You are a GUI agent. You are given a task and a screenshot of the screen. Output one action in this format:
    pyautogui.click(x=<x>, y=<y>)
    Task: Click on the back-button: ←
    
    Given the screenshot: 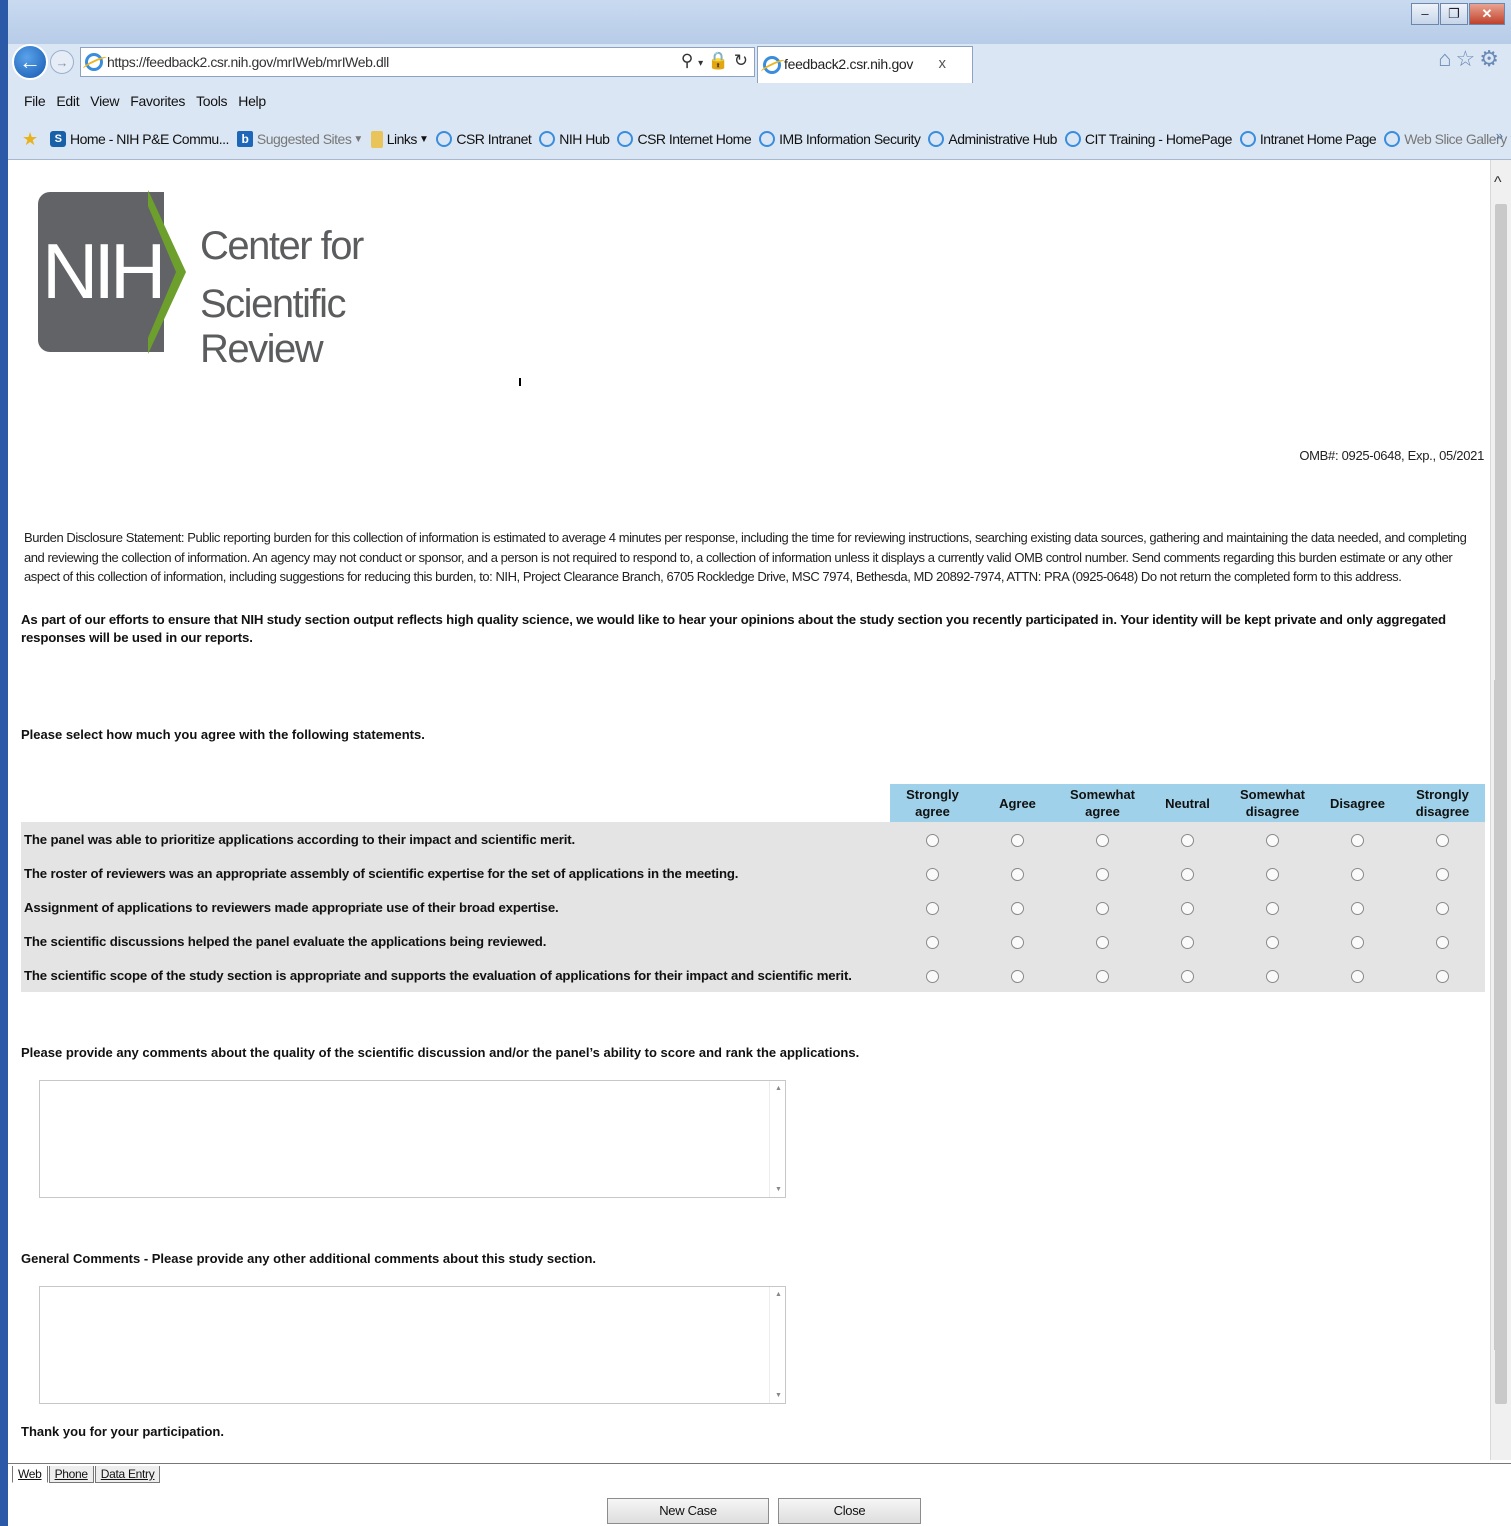 What is the action you would take?
    pyautogui.click(x=30, y=62)
    